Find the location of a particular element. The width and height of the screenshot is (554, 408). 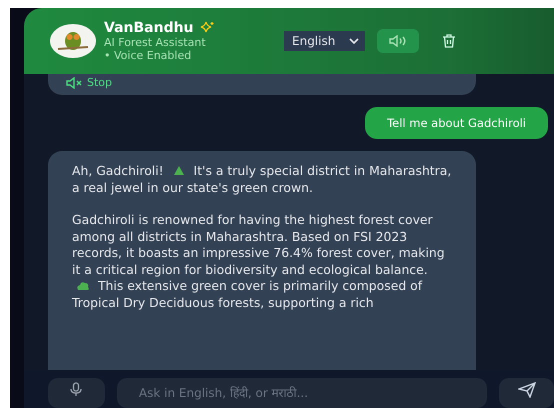

send-button is located at coordinates (526, 393).